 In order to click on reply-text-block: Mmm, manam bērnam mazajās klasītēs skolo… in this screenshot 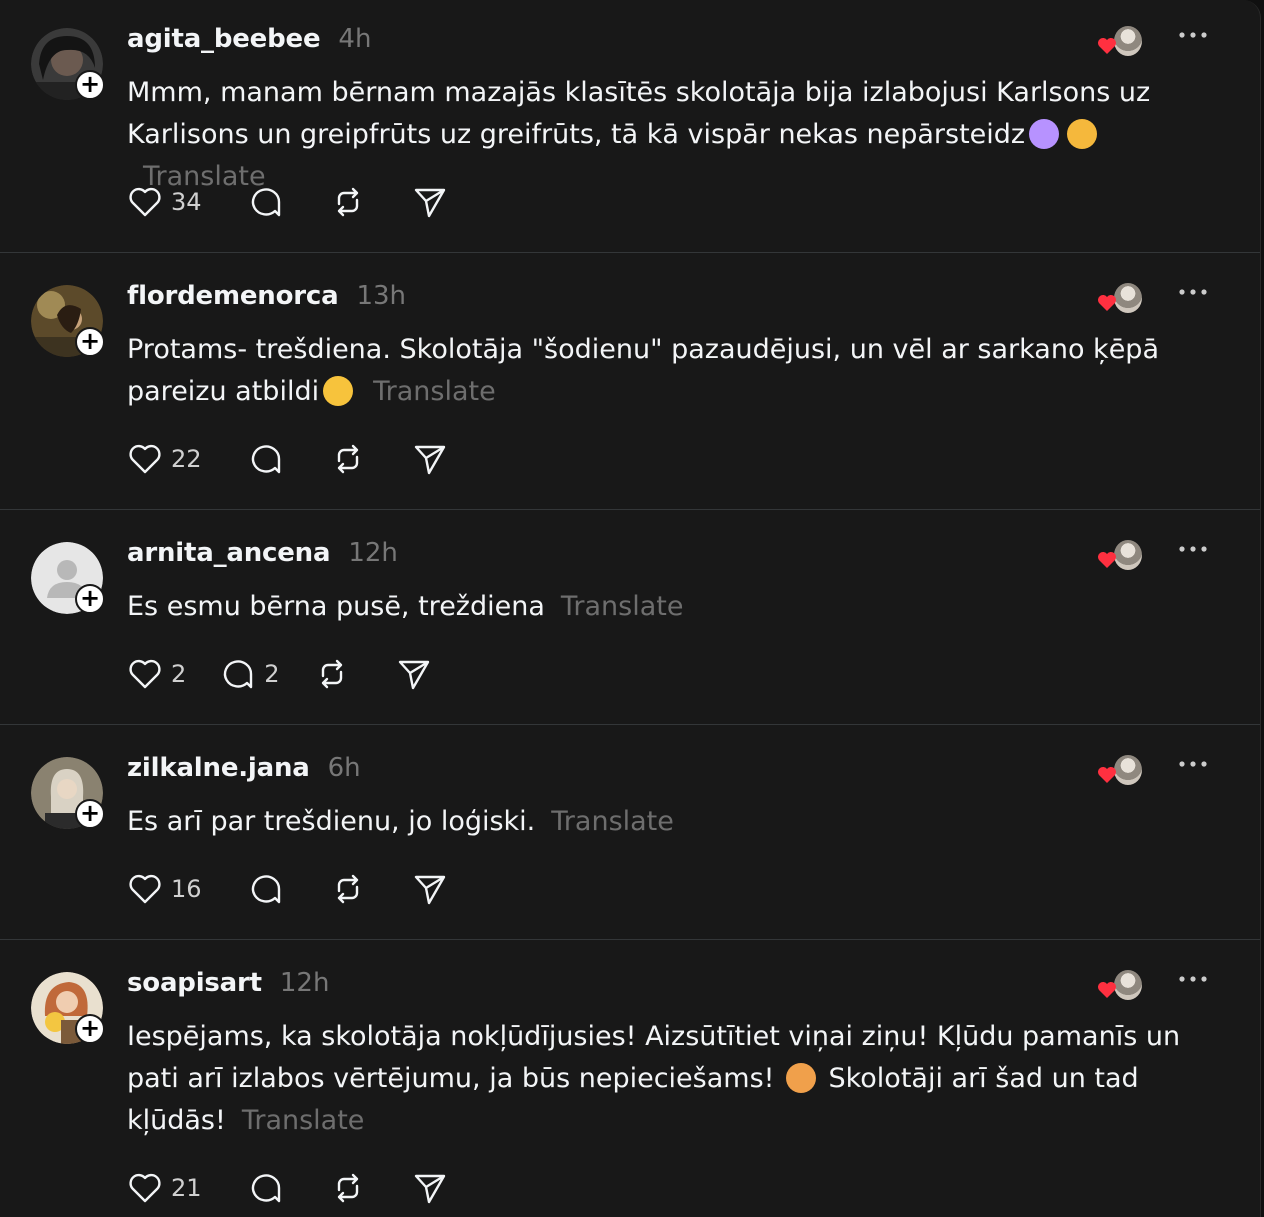, I will do `click(677, 135)`.